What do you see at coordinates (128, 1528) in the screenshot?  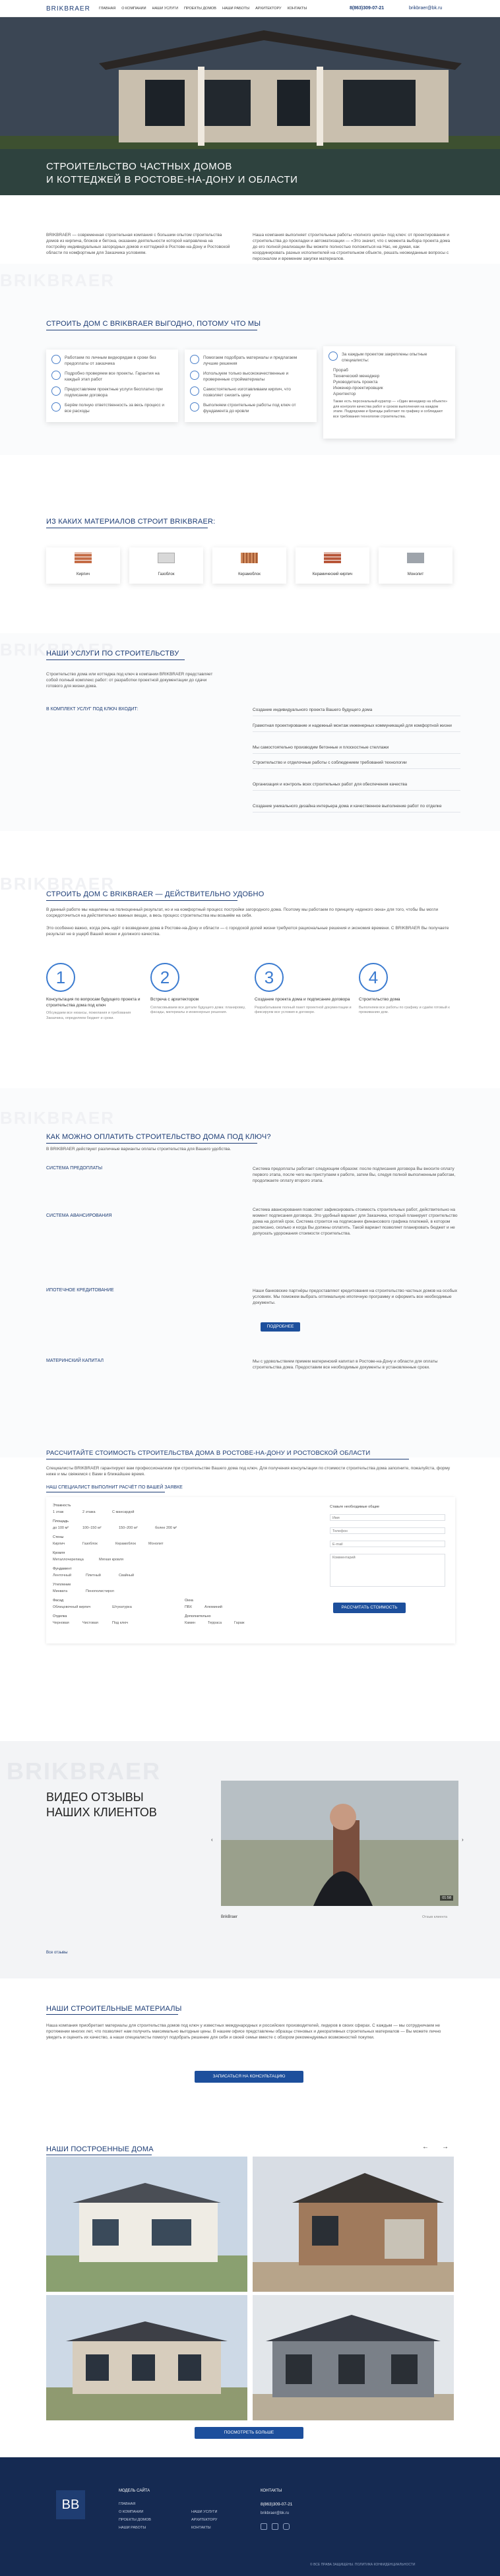 I see `calc-option: 150–200 м²` at bounding box center [128, 1528].